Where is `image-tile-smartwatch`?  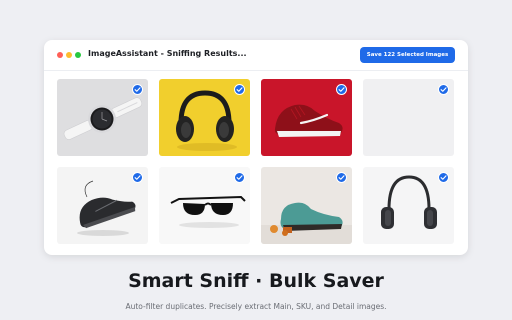
image-tile-smartwatch is located at coordinates (102, 117).